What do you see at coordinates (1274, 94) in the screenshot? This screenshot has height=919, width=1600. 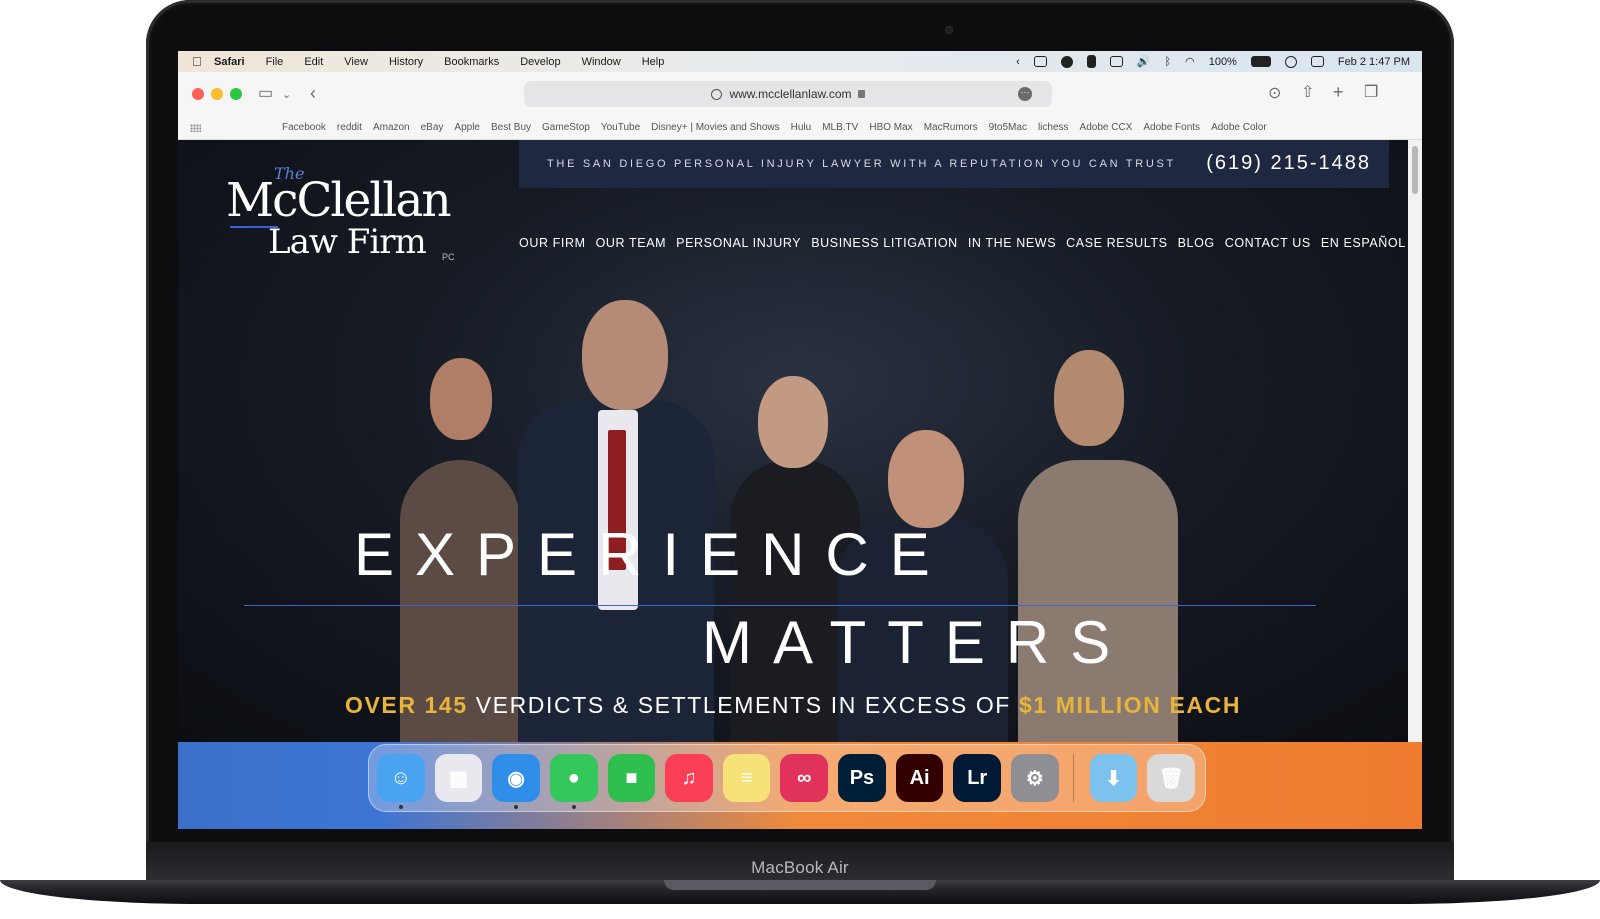 I see `download-icon: ⊙` at bounding box center [1274, 94].